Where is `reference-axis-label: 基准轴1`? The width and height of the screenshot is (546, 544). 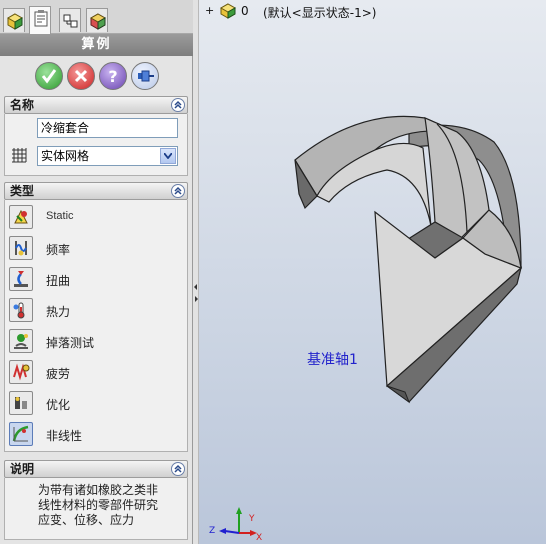
reference-axis-label: 基准轴1 is located at coordinates (332, 359).